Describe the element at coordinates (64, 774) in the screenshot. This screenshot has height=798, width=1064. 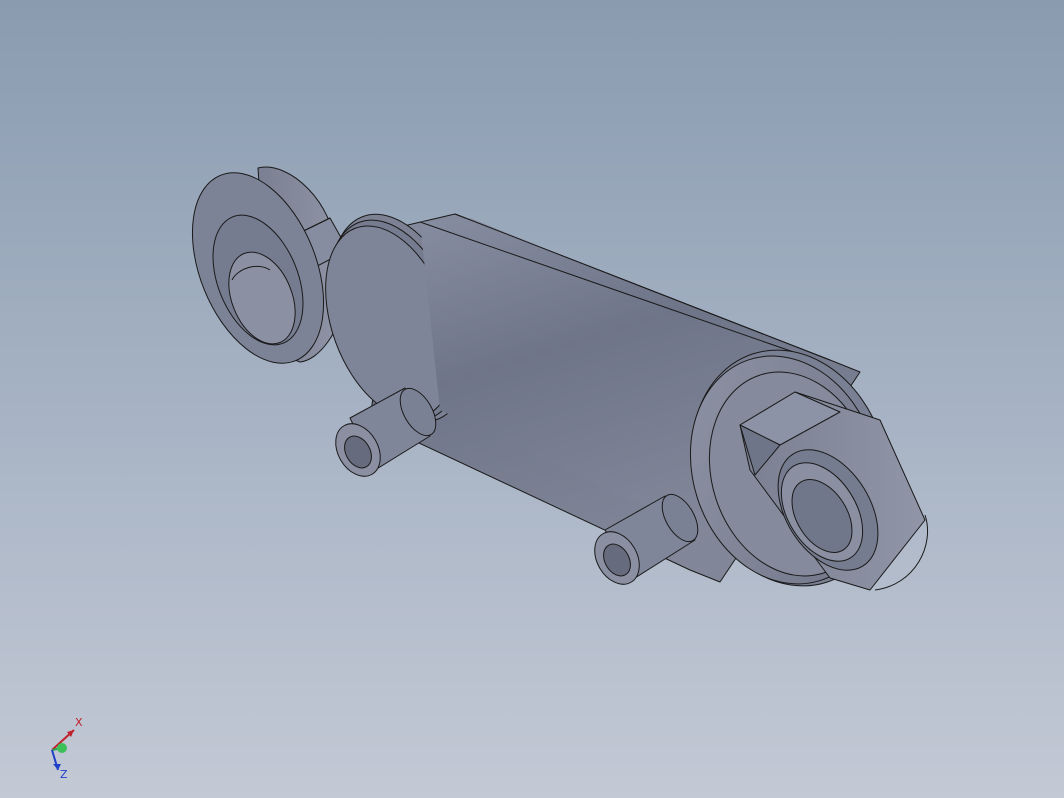
I see `z-axis-label: Z` at that location.